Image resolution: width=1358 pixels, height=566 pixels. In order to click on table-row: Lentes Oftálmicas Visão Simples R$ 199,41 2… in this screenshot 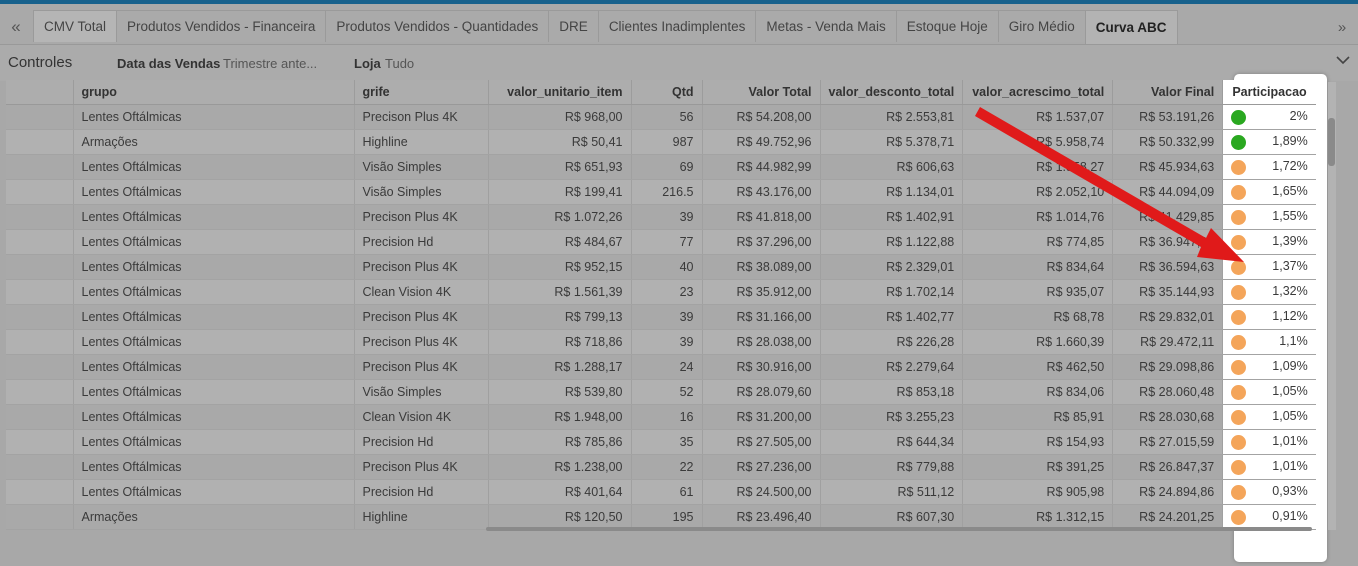, I will do `click(661, 192)`.